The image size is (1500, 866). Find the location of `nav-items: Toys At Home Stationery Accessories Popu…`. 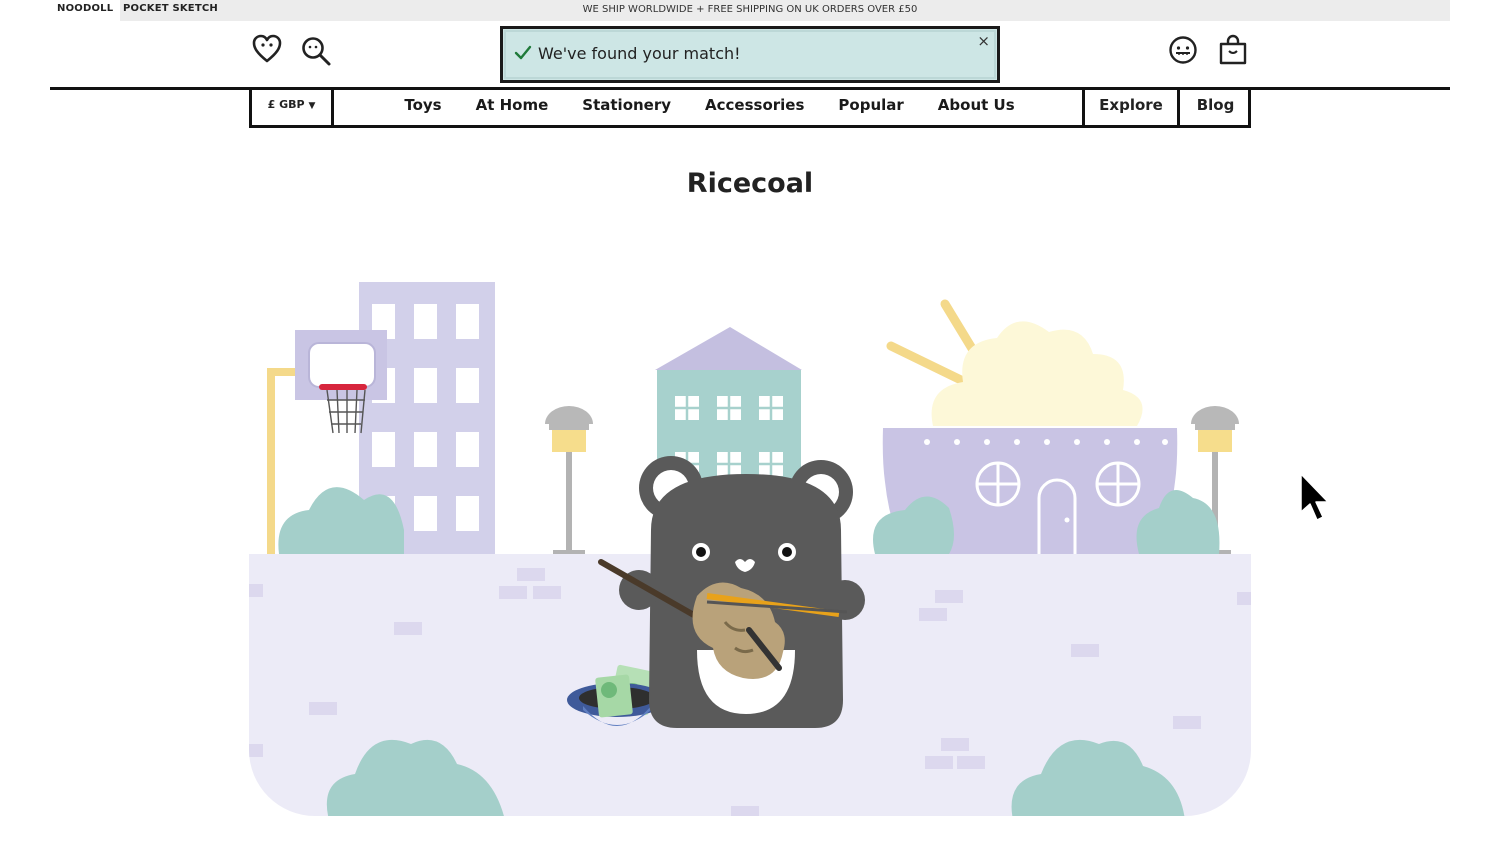

nav-items: Toys At Home Stationery Accessories Popu… is located at coordinates (709, 107).